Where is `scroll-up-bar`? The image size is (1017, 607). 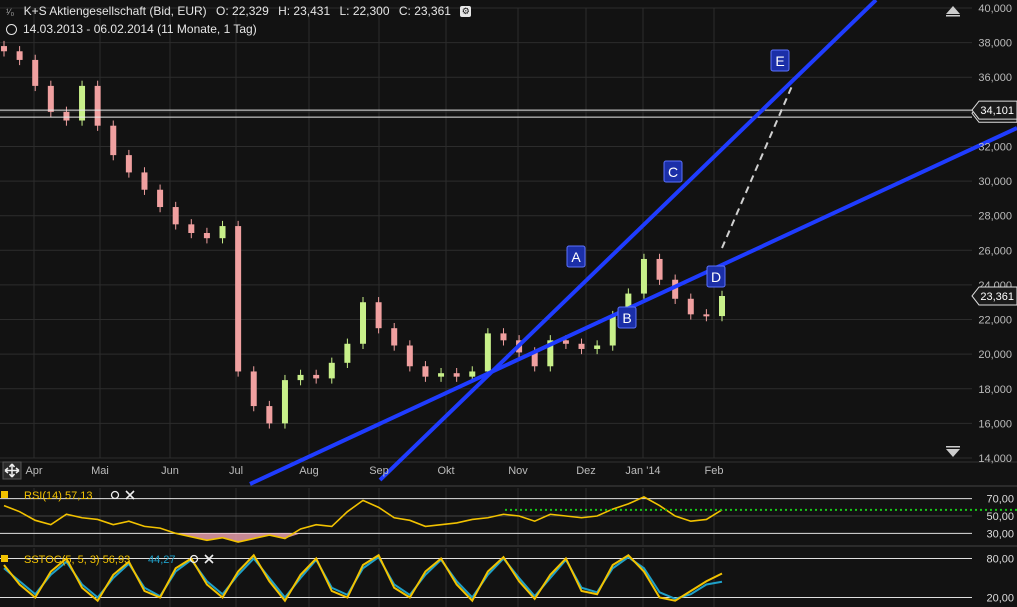 scroll-up-bar is located at coordinates (953, 16).